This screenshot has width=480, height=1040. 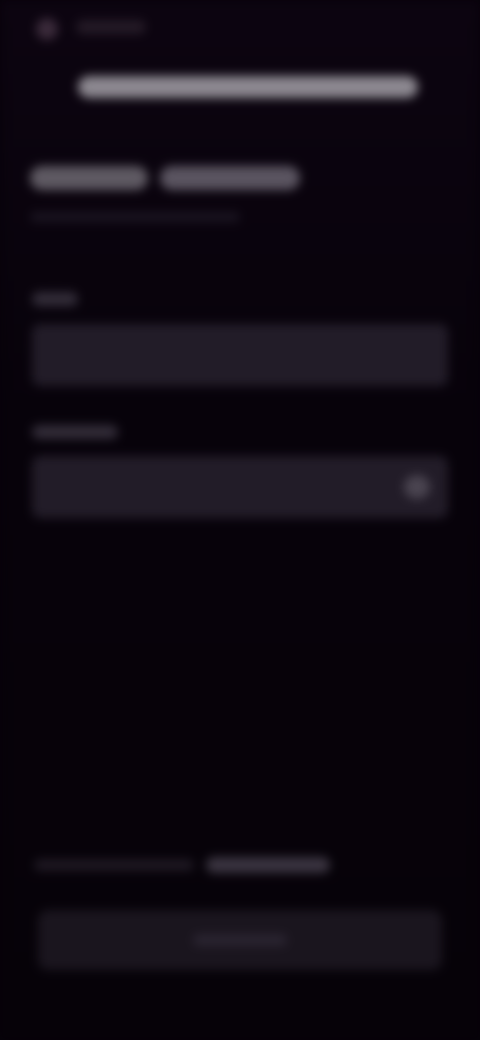 What do you see at coordinates (114, 865) in the screenshot?
I see `footer-prompt-text` at bounding box center [114, 865].